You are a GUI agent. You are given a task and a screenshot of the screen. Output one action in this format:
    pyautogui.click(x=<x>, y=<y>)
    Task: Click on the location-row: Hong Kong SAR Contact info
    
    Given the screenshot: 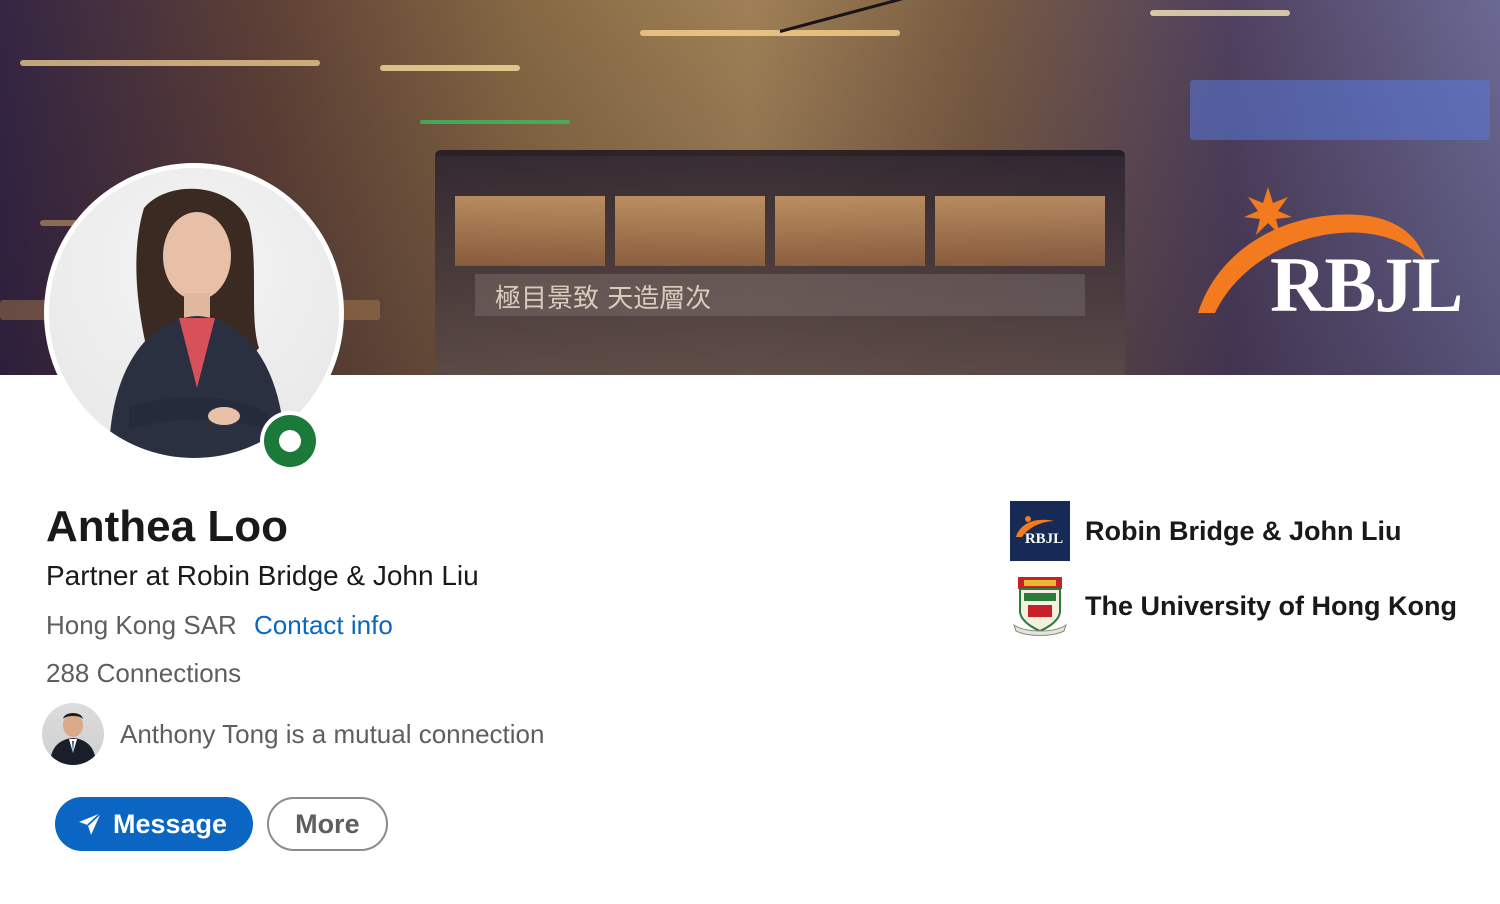 What is the action you would take?
    pyautogui.click(x=219, y=625)
    